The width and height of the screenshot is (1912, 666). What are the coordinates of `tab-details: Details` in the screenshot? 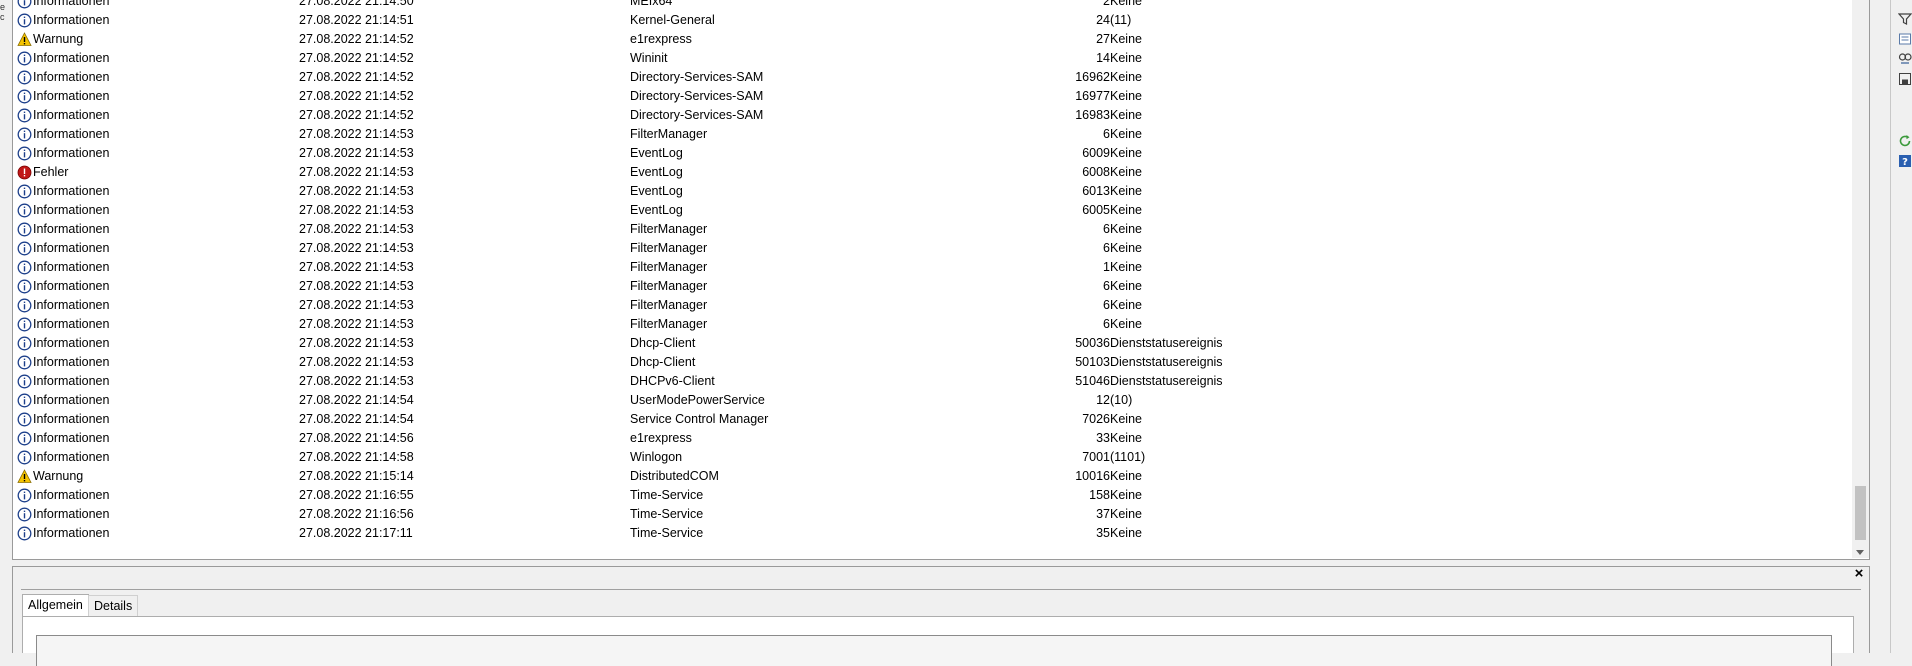 It's located at (113, 606).